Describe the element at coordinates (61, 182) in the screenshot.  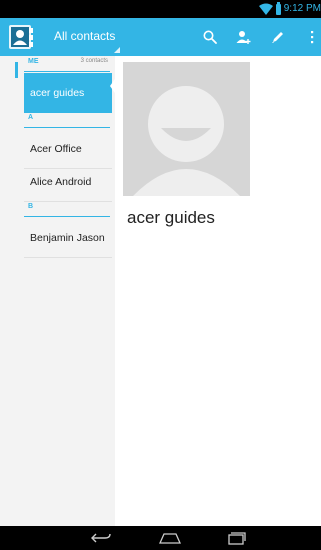
I see `contact-name: Alice Android` at that location.